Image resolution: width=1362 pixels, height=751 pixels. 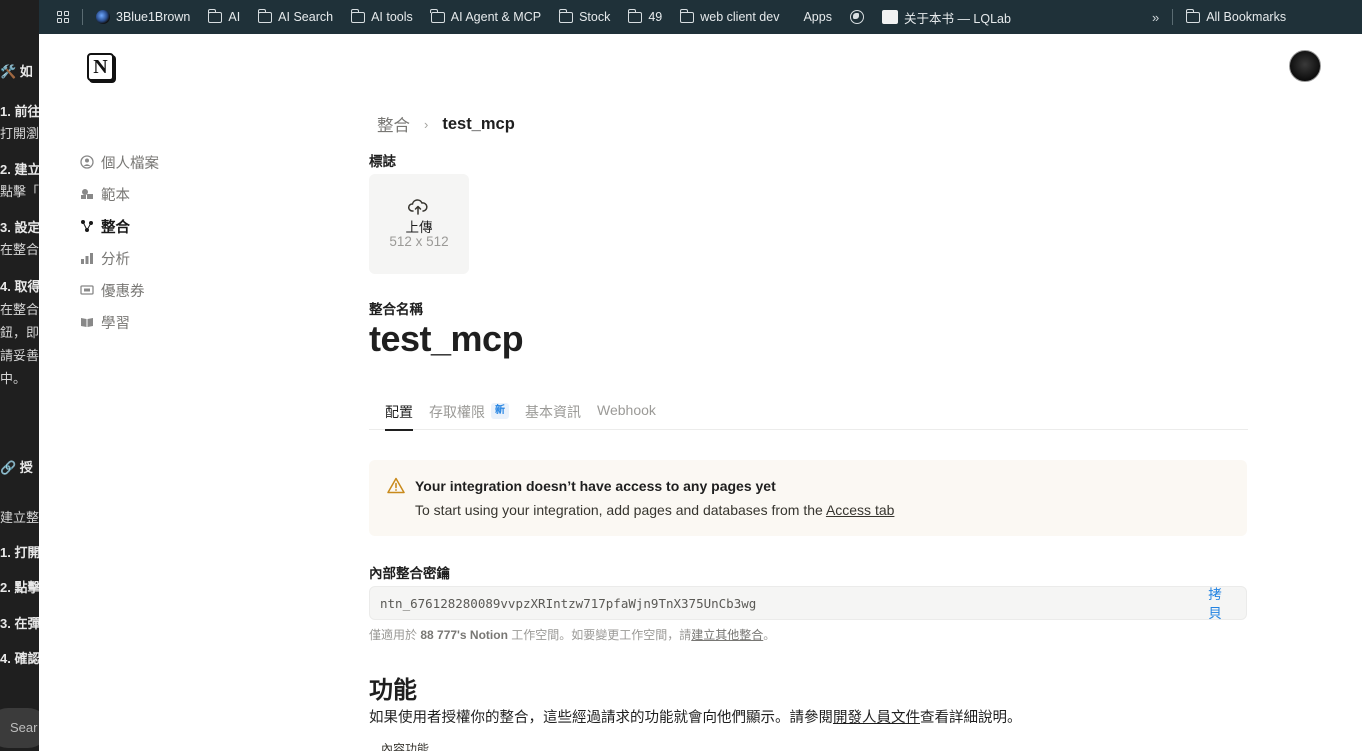 I want to click on templates-icon, so click(x=87, y=194).